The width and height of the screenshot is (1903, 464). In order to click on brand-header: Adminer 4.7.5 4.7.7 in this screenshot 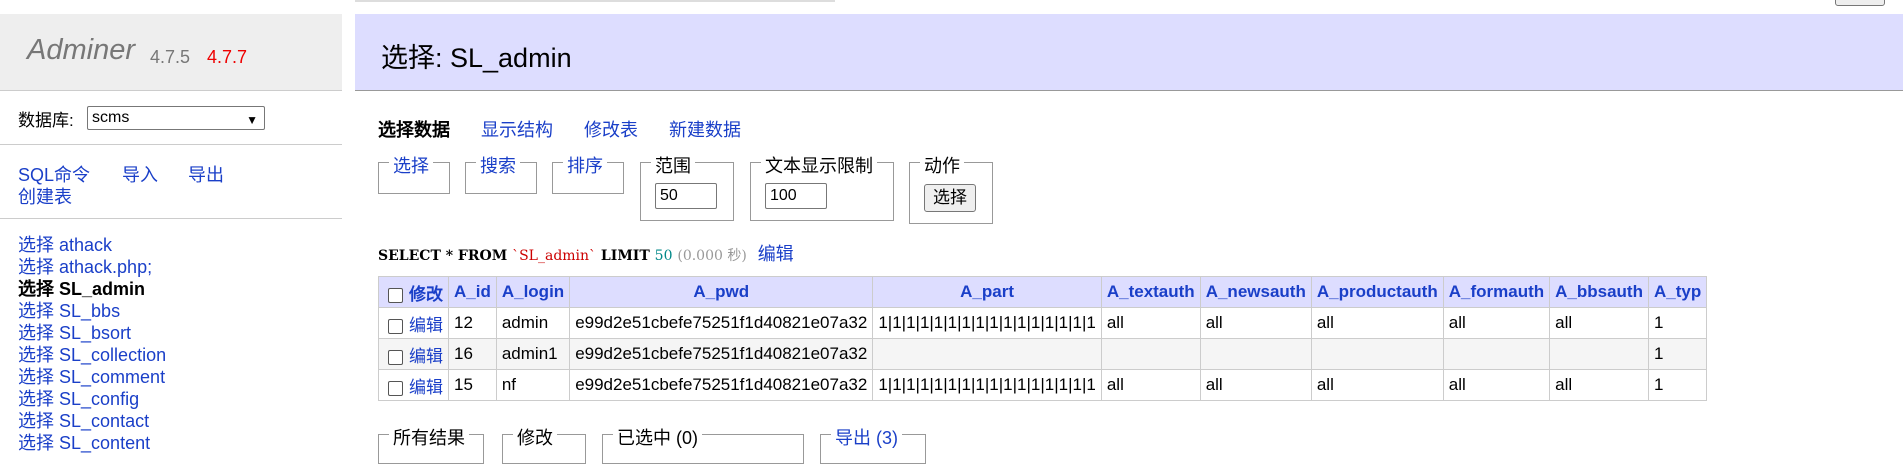, I will do `click(171, 52)`.